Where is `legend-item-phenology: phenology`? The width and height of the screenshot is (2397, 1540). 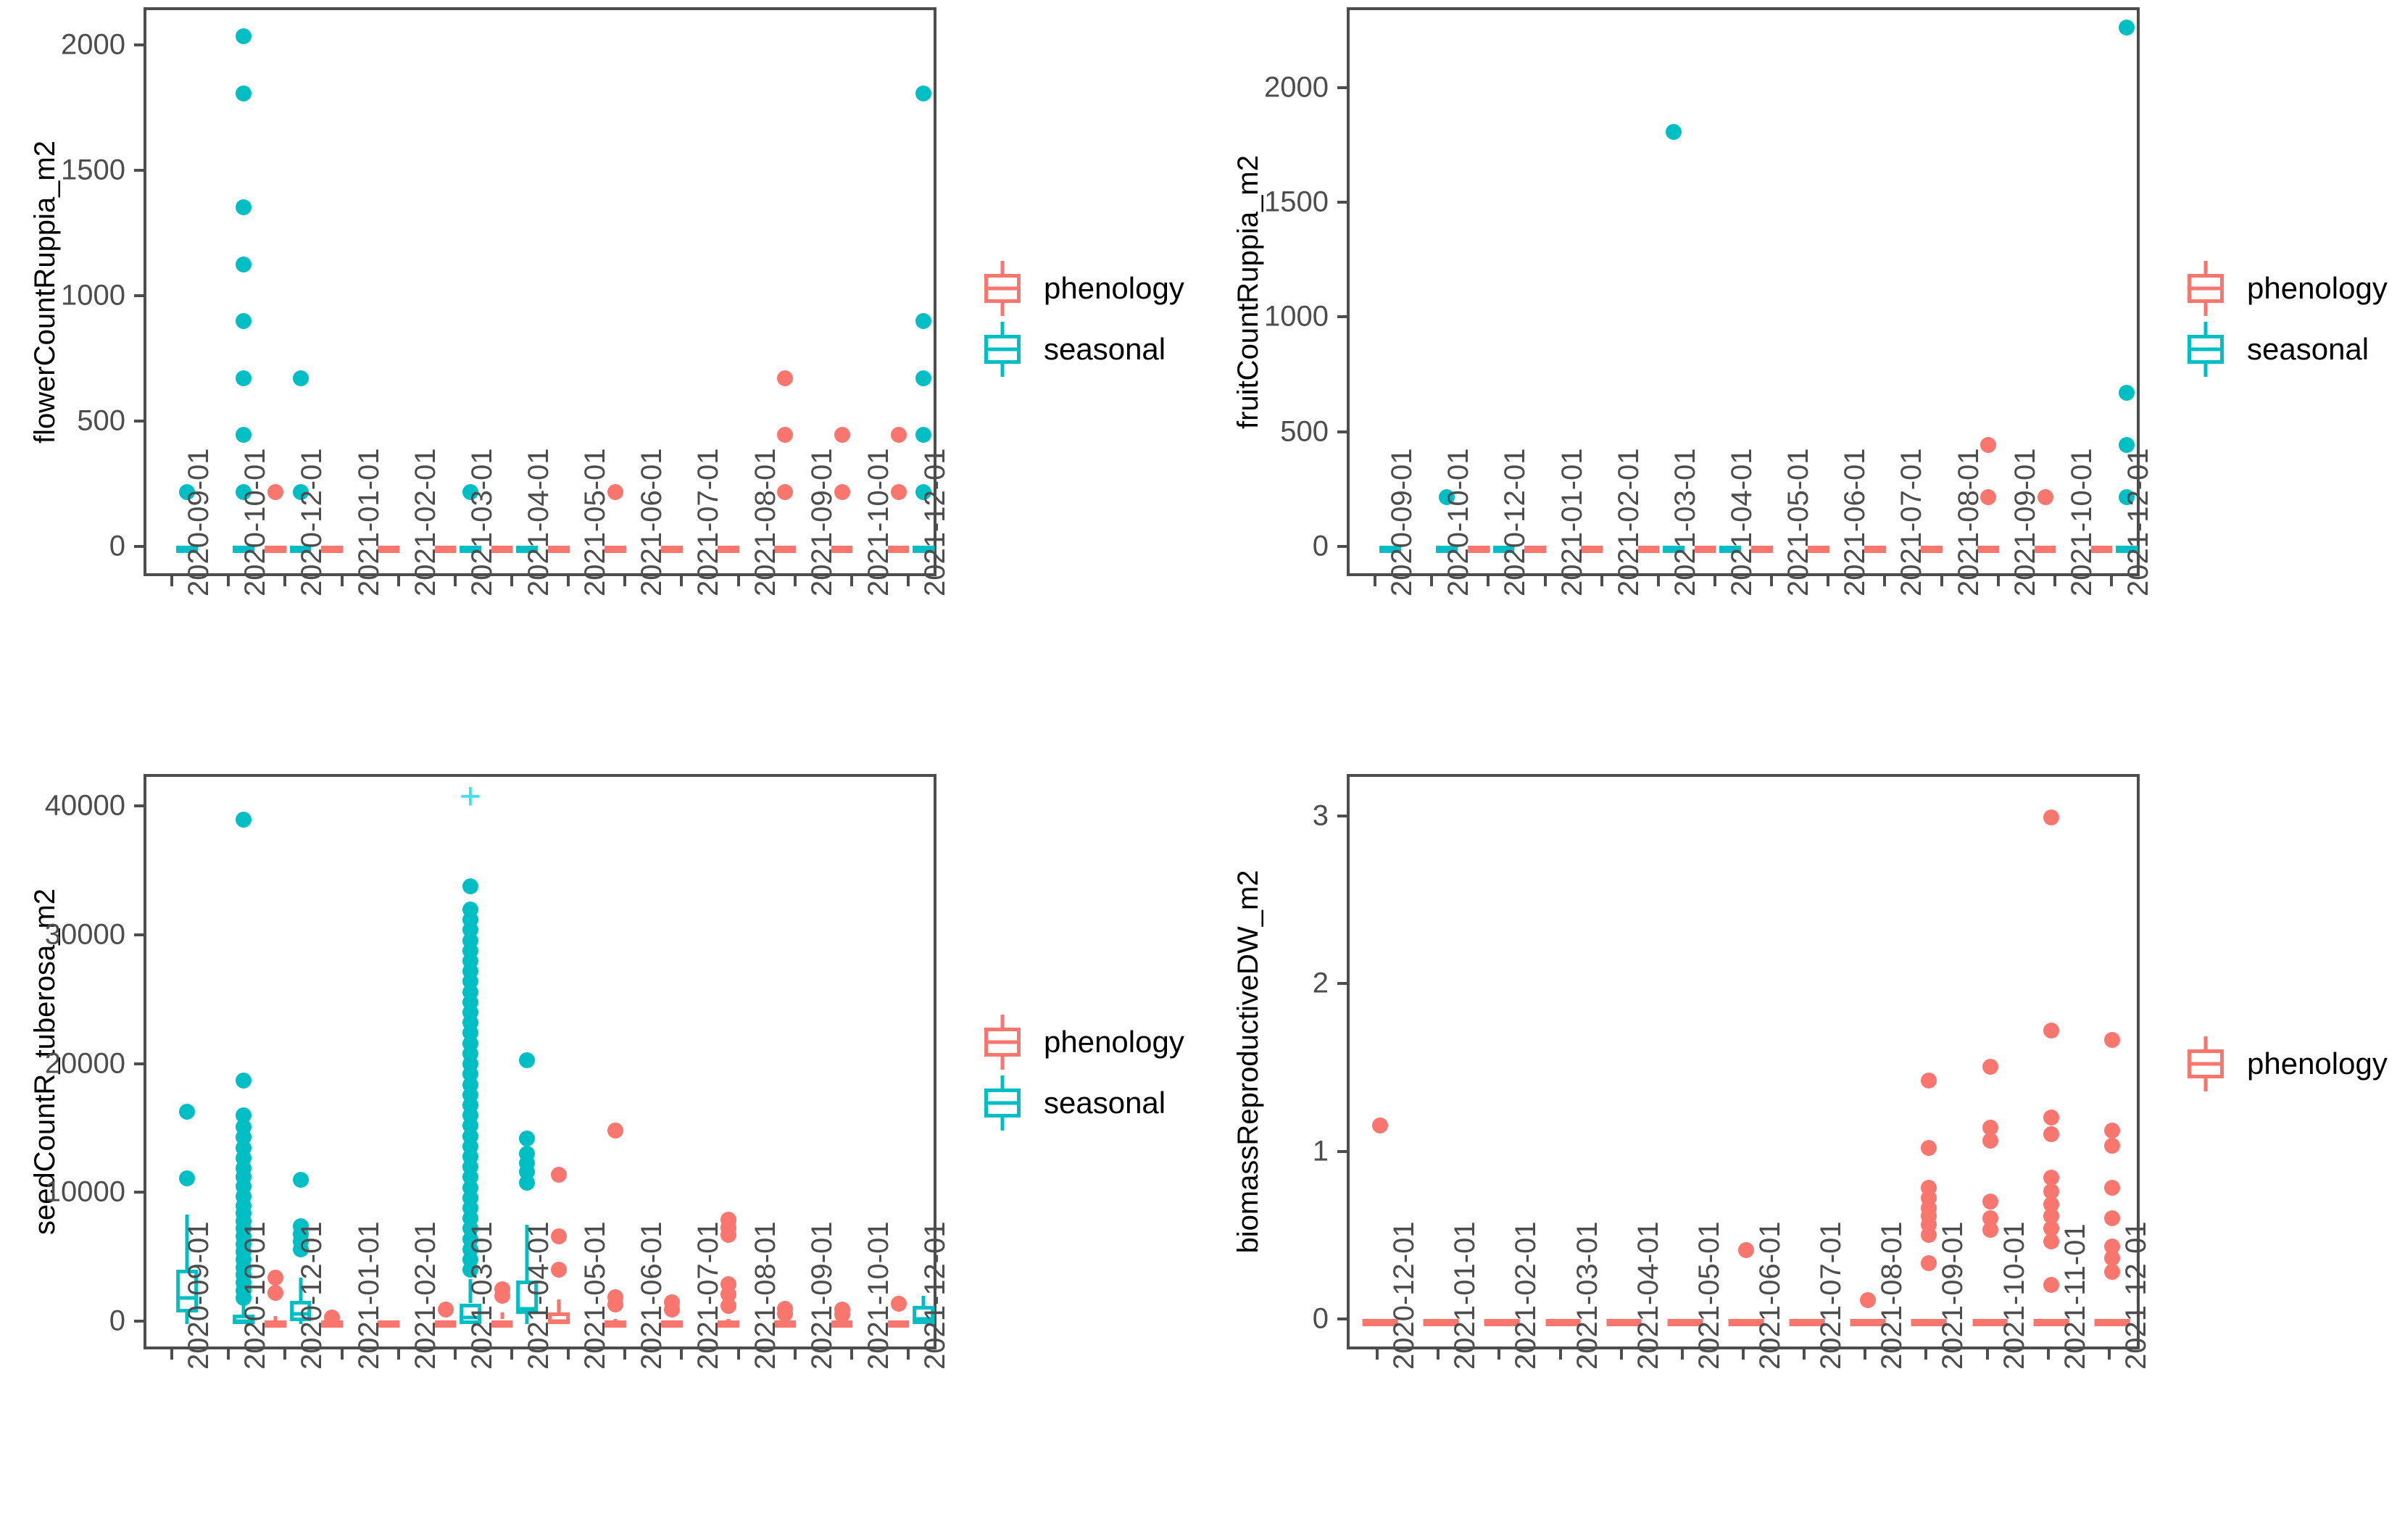 legend-item-phenology: phenology is located at coordinates (2285, 1063).